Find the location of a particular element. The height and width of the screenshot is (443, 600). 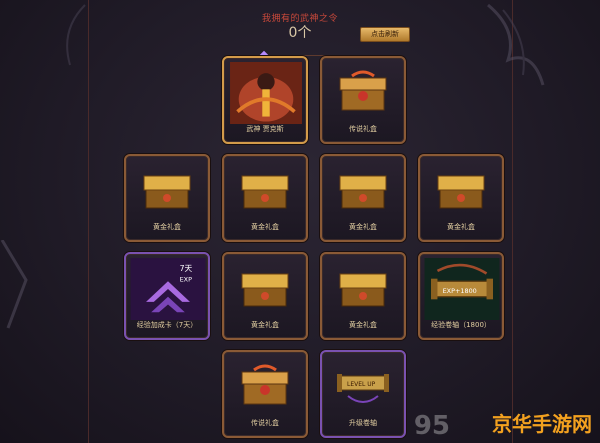

left-ornament-icon is located at coordinates (14, 284).